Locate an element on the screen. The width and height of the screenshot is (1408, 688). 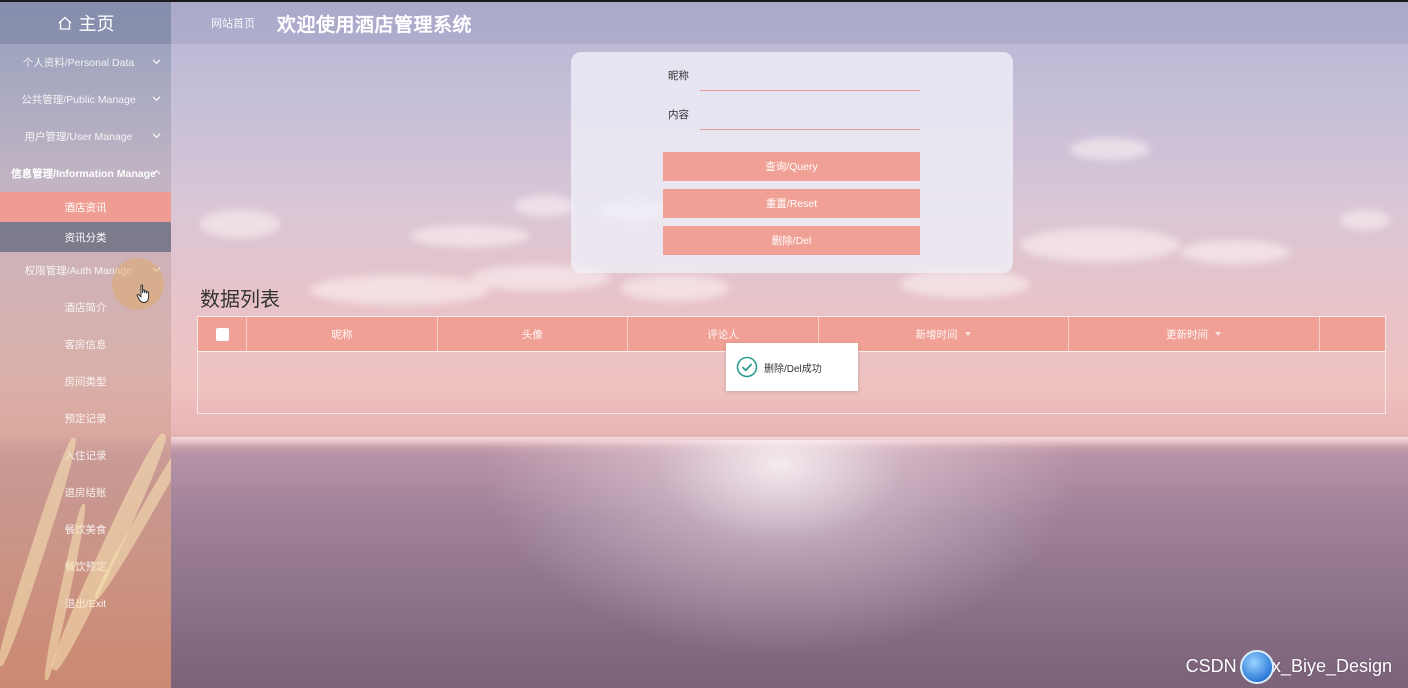
sidebar-home: 主页 is located at coordinates (85, 23).